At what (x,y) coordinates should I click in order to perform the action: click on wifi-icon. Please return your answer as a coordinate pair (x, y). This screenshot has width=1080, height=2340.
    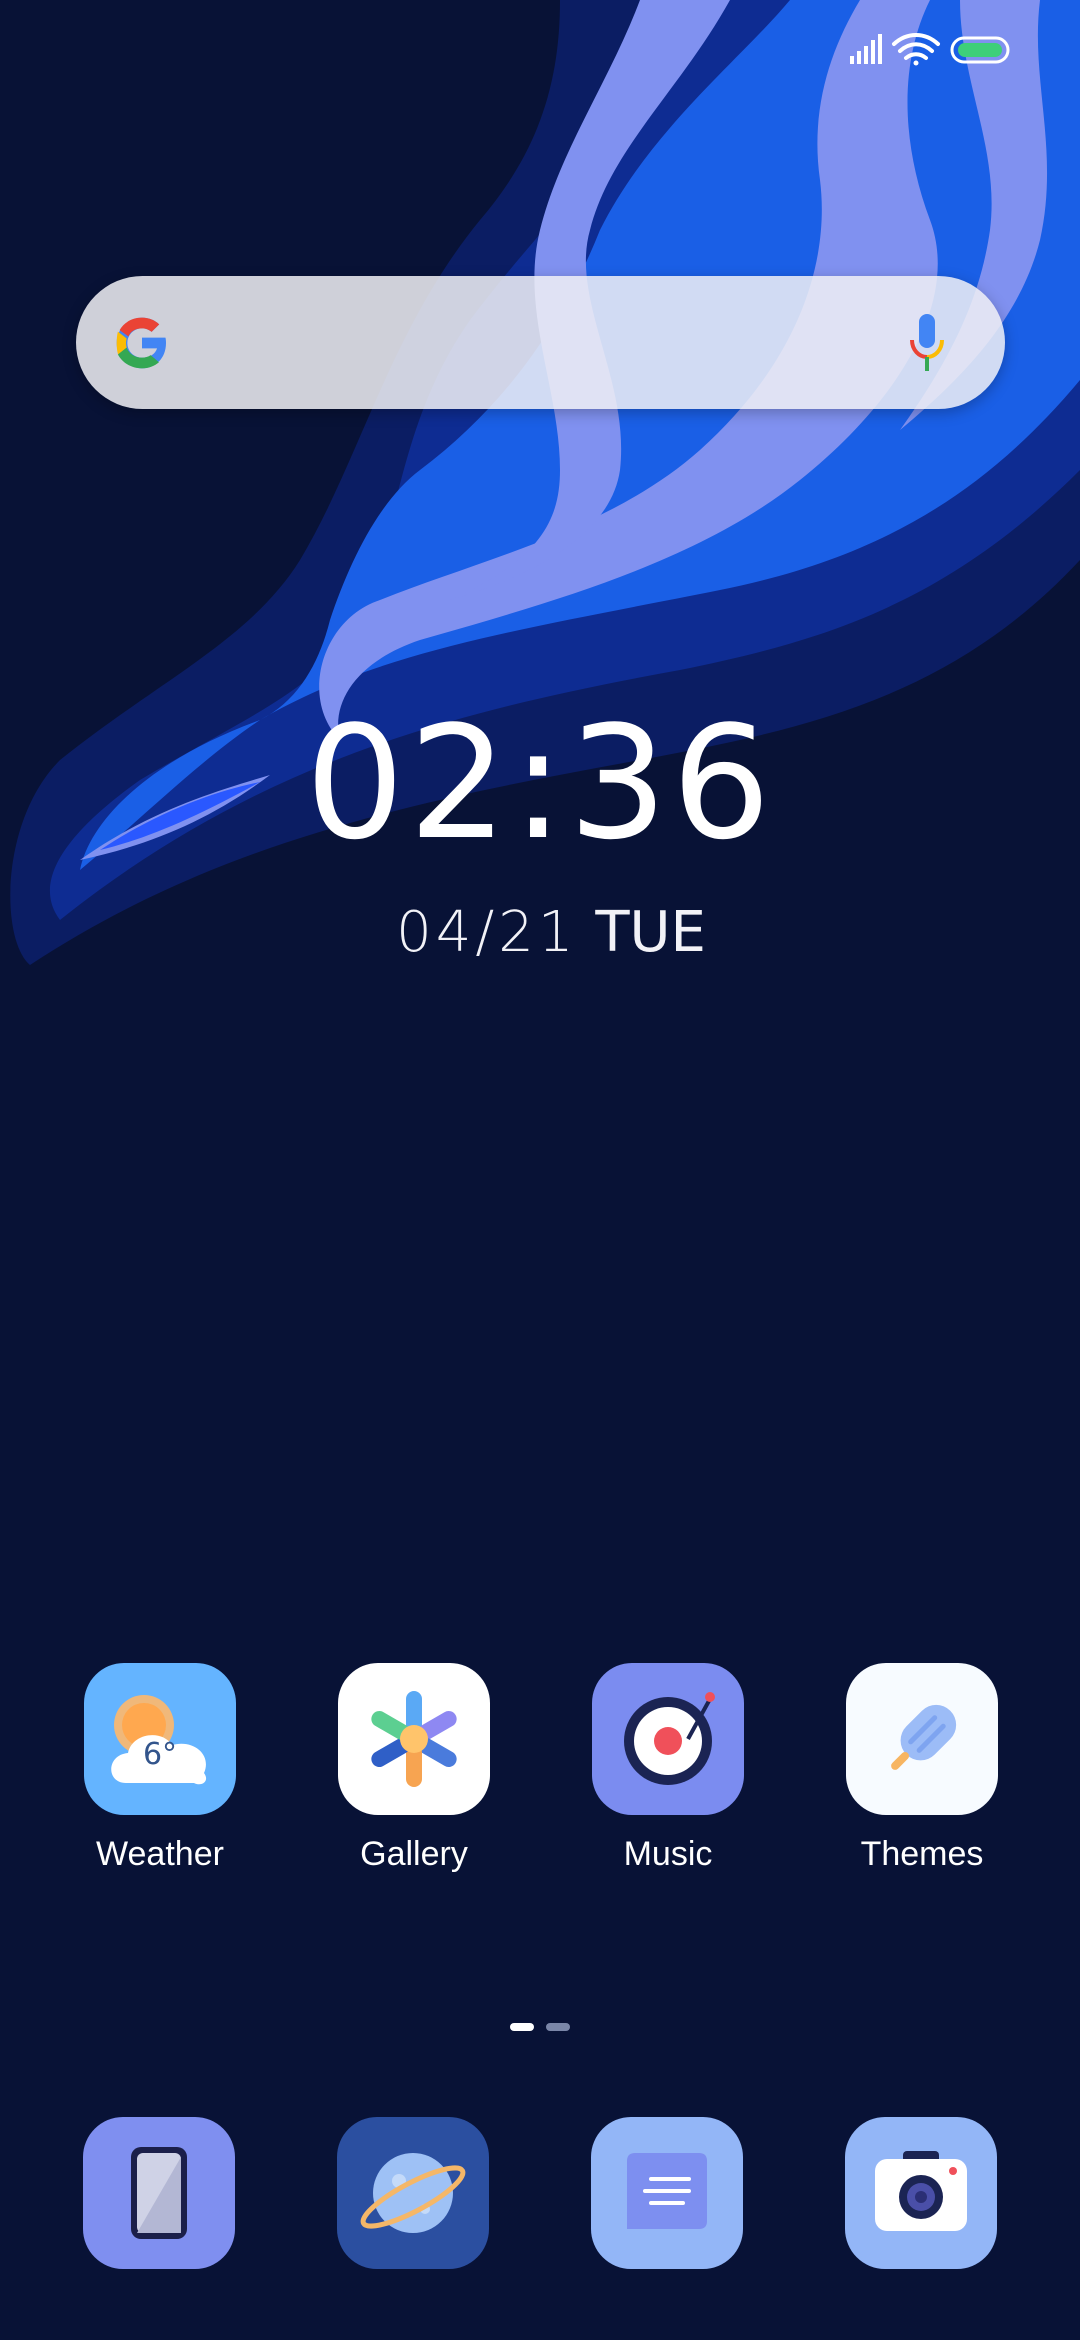
    Looking at the image, I should click on (916, 49).